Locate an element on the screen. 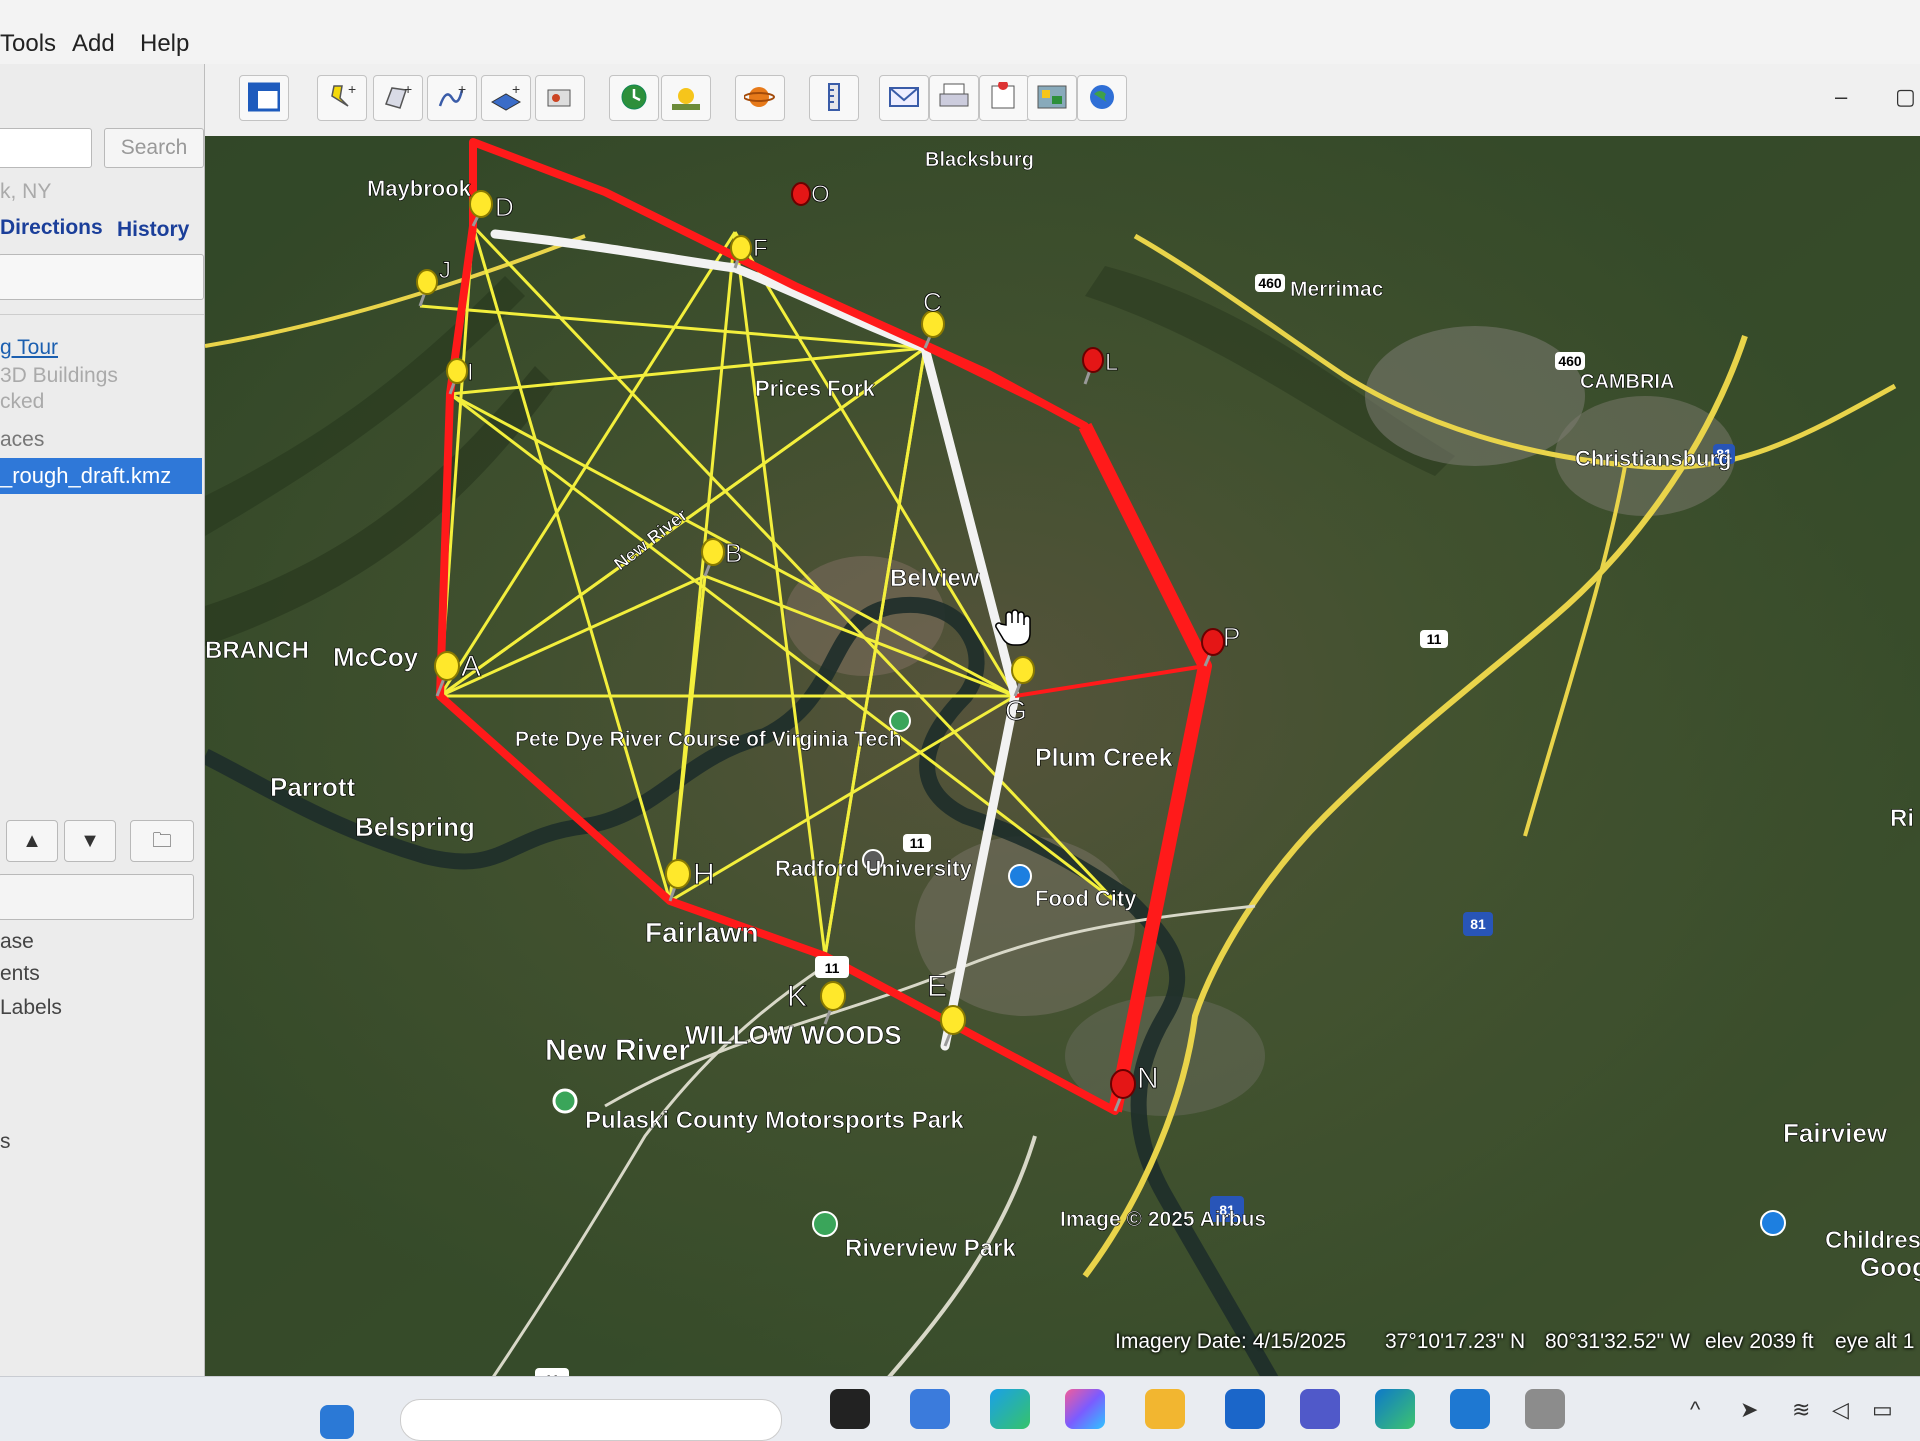 Image resolution: width=1920 pixels, height=1441 pixels. arrow-up-icon: ▲ is located at coordinates (32, 841).